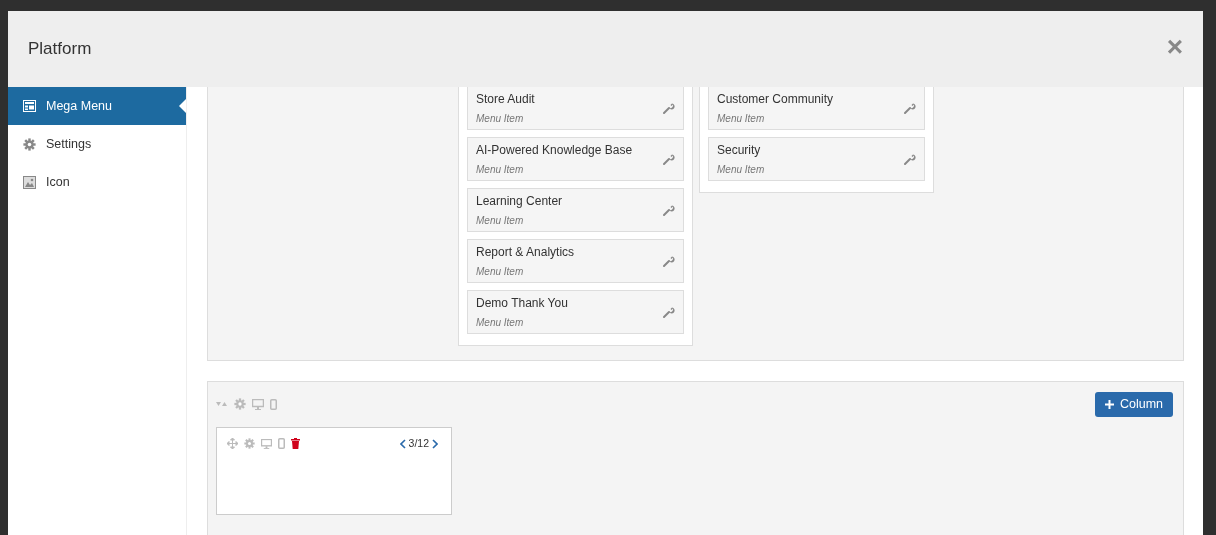  What do you see at coordinates (60, 49) in the screenshot?
I see `modal-title: Platform` at bounding box center [60, 49].